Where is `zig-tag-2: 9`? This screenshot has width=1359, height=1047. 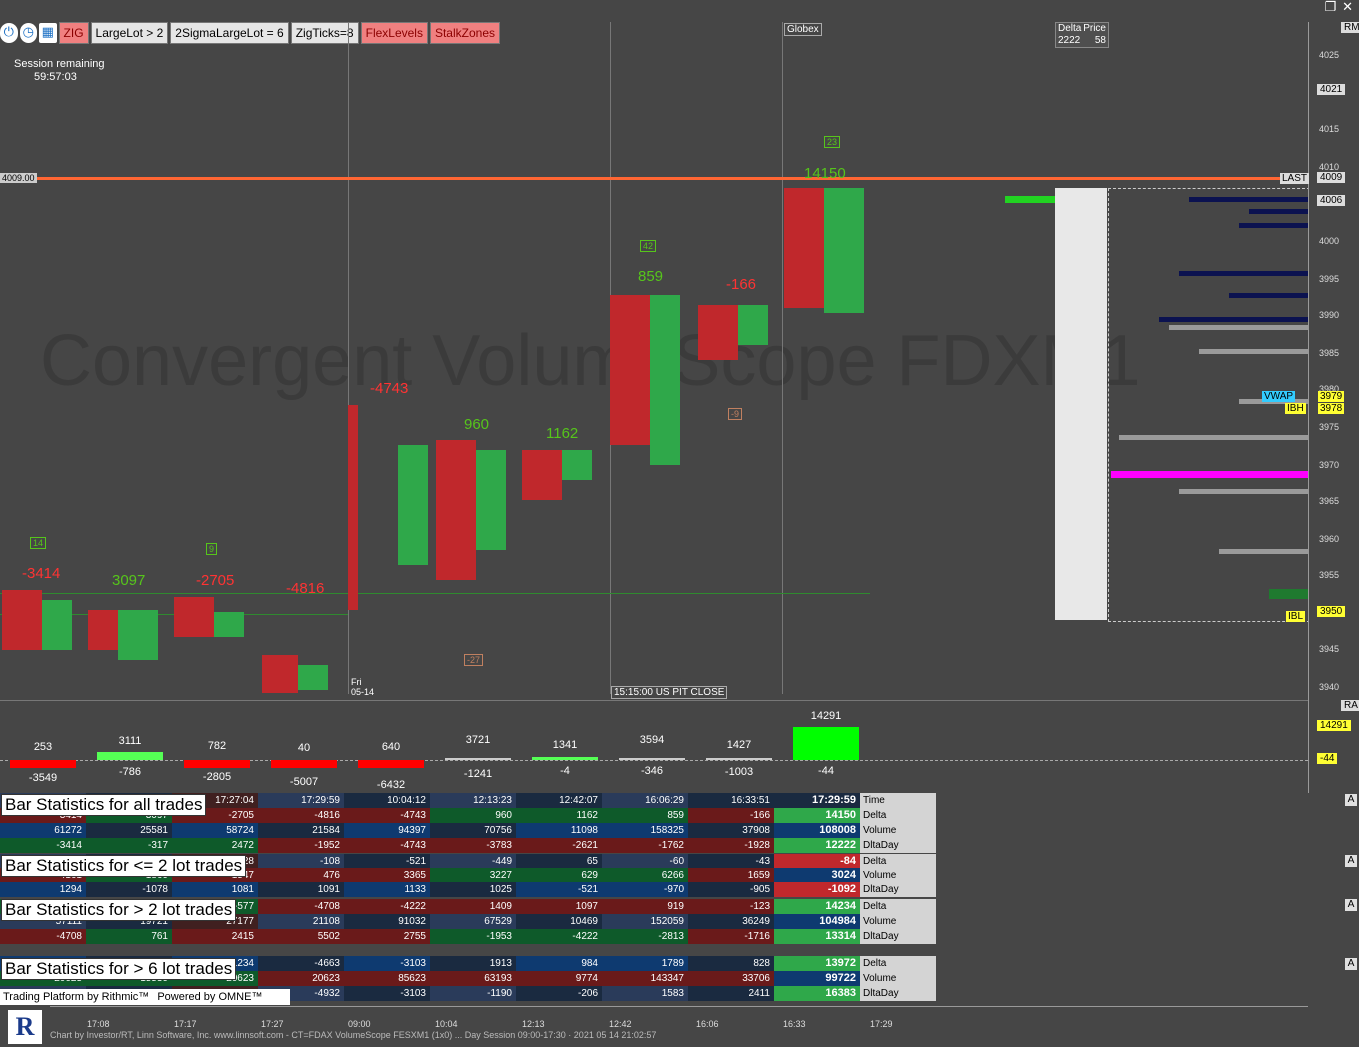 zig-tag-2: 9 is located at coordinates (212, 549).